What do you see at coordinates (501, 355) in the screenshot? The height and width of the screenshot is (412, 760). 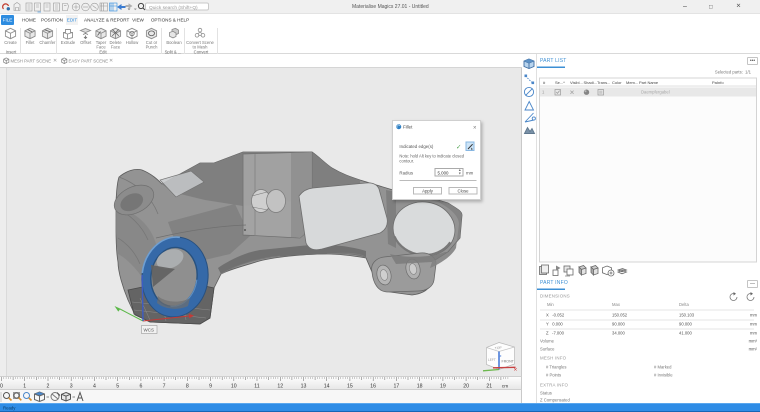 I see `svg-text: z` at bounding box center [501, 355].